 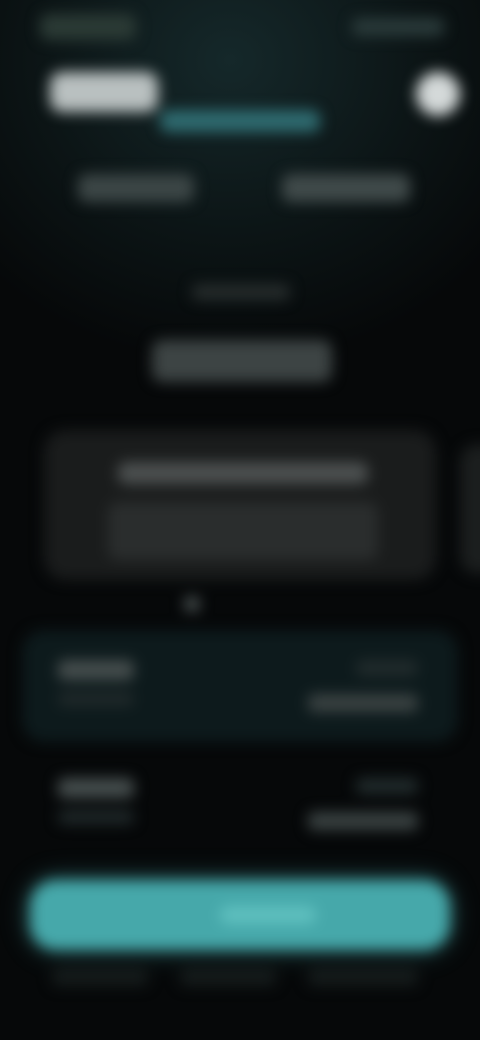 What do you see at coordinates (136, 188) in the screenshot?
I see `tab-left` at bounding box center [136, 188].